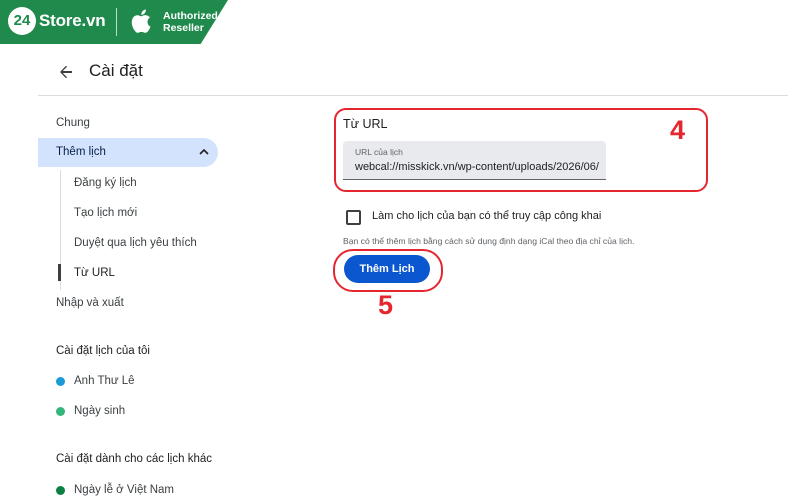  I want to click on store-name: Store.vn, so click(72, 20).